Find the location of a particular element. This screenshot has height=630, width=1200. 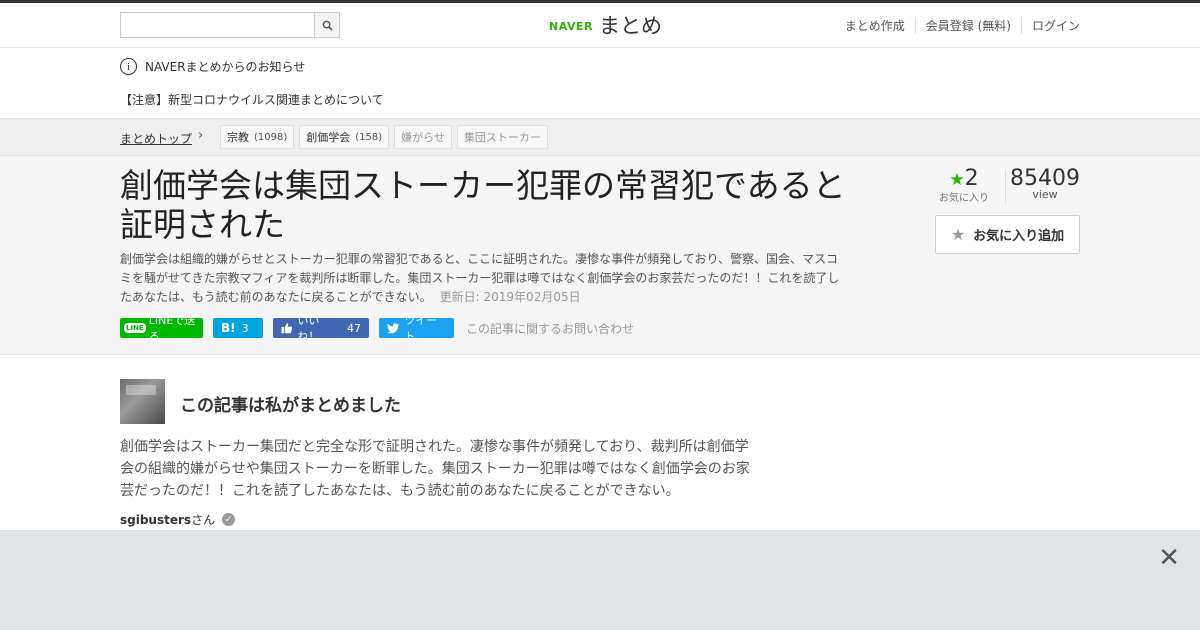

add-favorite-button: ★ お気に入り追加 is located at coordinates (1007, 234).